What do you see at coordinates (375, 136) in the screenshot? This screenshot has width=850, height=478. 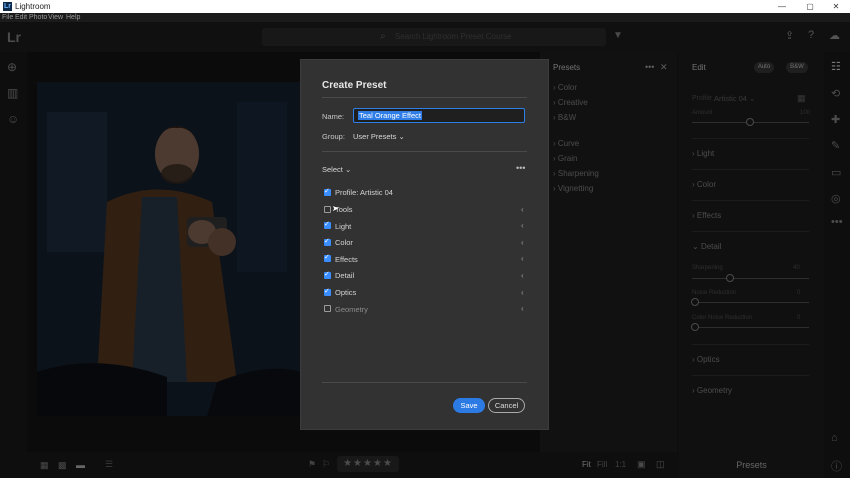 I see `group-value: User Presets` at bounding box center [375, 136].